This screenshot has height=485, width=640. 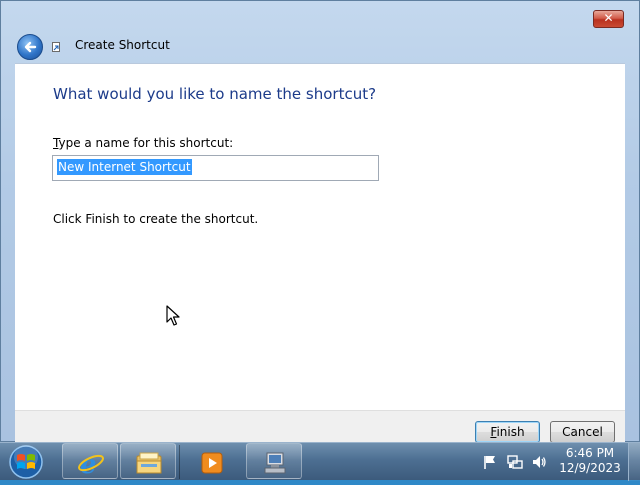 I want to click on start-button, so click(x=26, y=462).